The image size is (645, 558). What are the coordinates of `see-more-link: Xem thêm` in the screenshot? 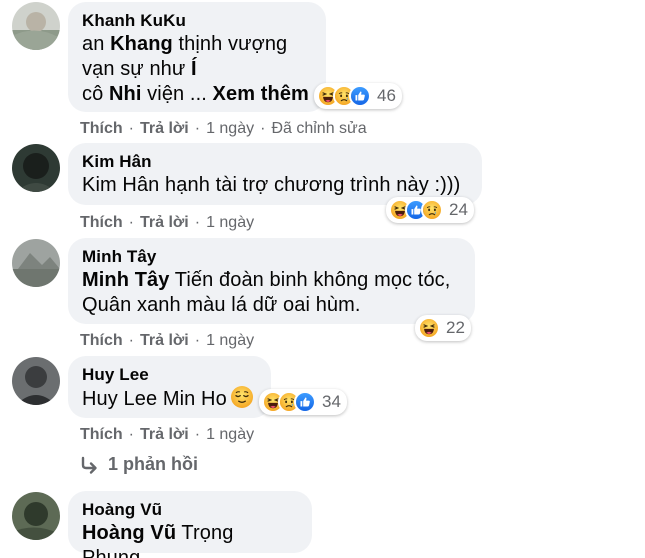 It's located at (261, 94).